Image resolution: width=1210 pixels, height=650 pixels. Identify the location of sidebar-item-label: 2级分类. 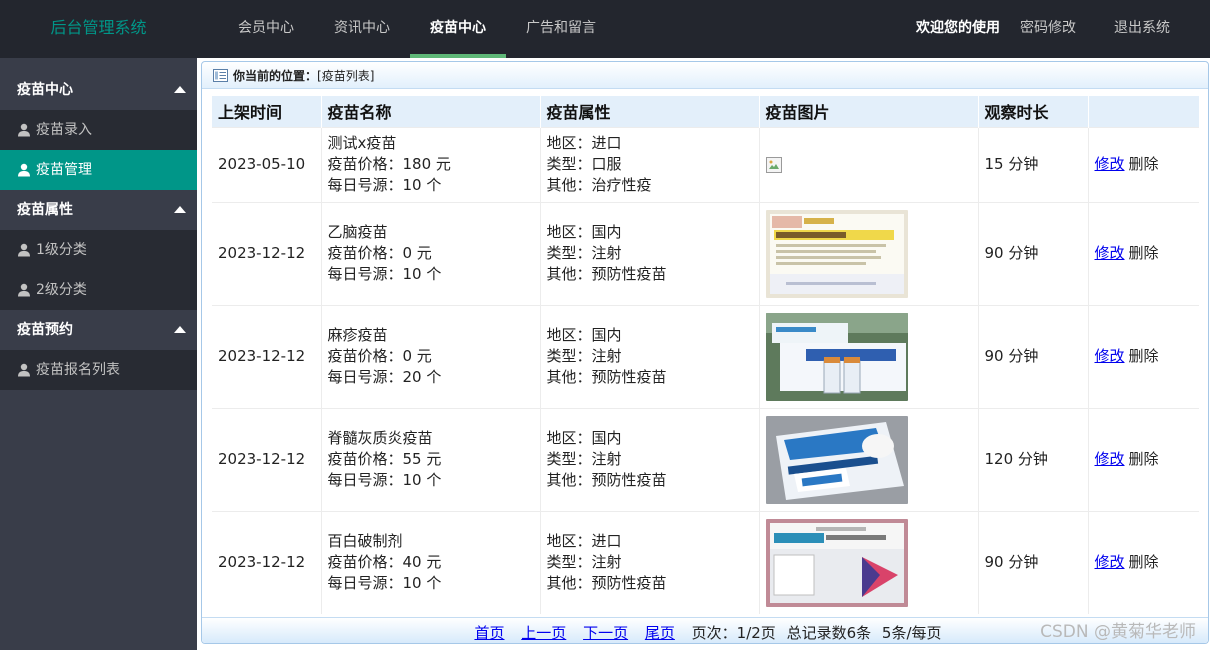
(61, 290).